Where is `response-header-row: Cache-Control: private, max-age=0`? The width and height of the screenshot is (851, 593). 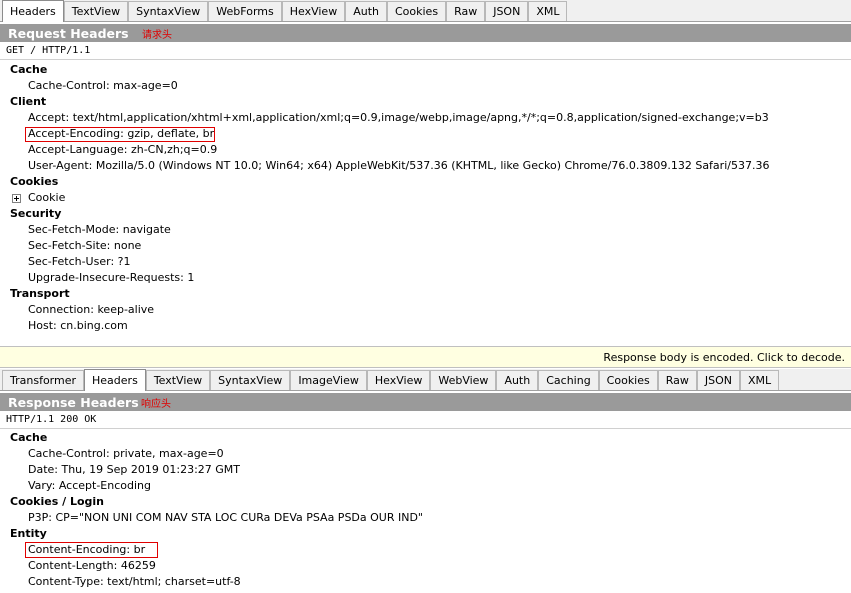
response-header-row: Cache-Control: private, max-age=0 is located at coordinates (126, 454).